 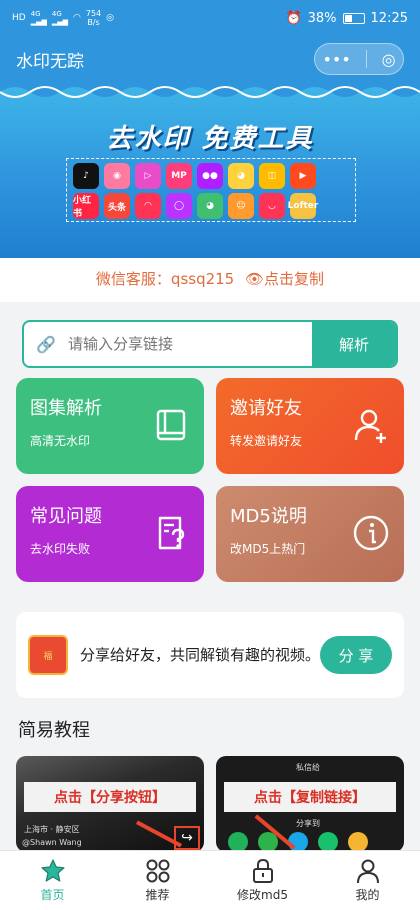 What do you see at coordinates (35, 14) in the screenshot?
I see `signal-label: 4G` at bounding box center [35, 14].